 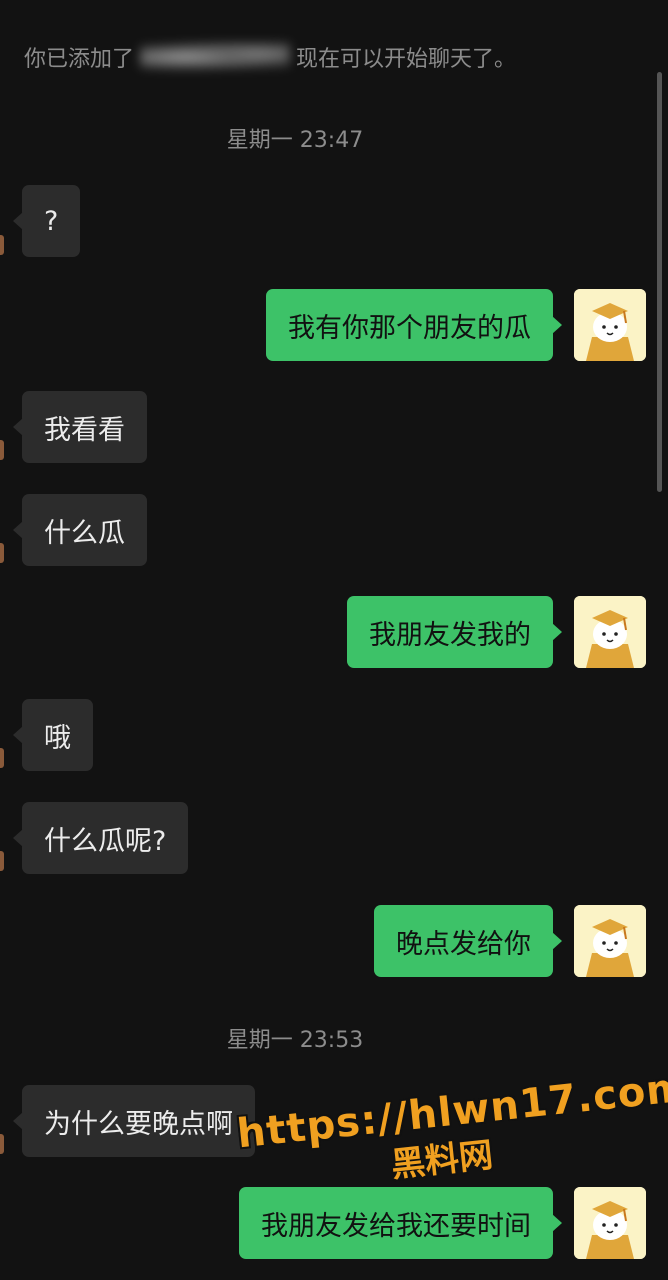 I want to click on system-notice: 你已添加了 现在可以开始聊天了。, so click(x=304, y=57).